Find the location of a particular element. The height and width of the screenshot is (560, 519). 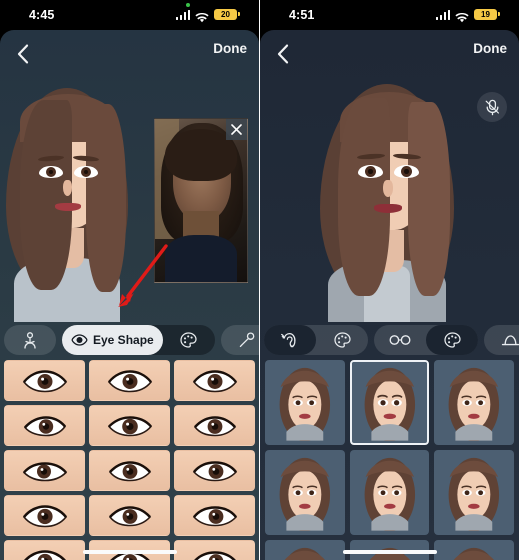

pip-shirt is located at coordinates (201, 258).